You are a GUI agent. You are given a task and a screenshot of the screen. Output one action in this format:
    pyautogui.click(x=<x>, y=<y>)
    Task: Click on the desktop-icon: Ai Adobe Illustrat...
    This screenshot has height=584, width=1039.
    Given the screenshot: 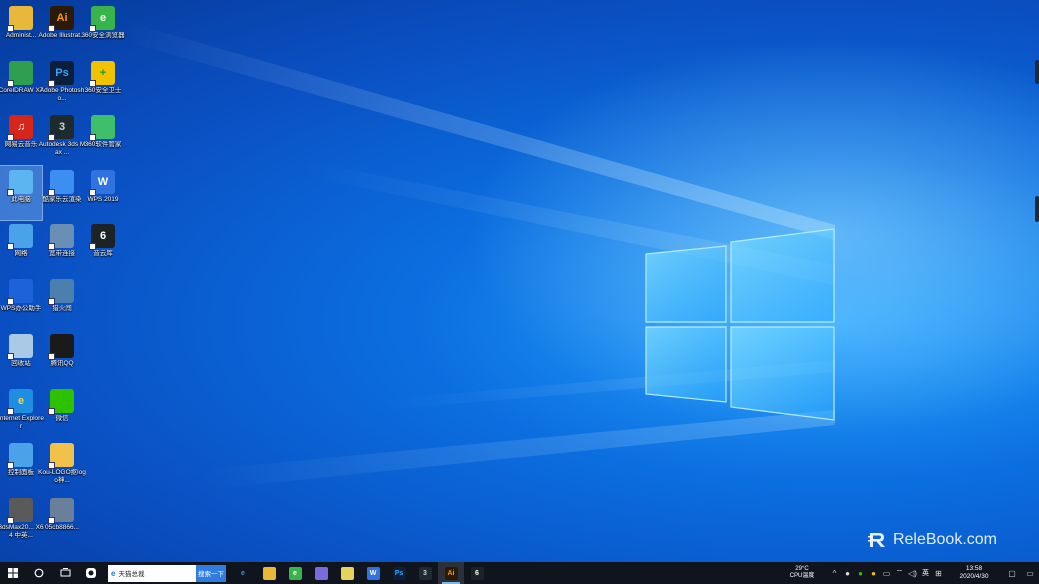 What is the action you would take?
    pyautogui.click(x=62, y=29)
    